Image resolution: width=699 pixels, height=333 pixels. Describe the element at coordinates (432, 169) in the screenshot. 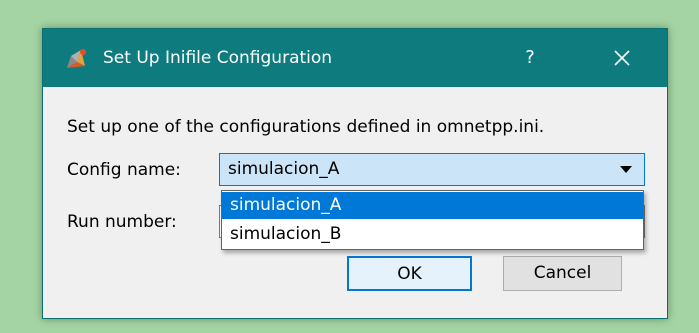

I see `config-name-combobox: simulacion_A` at that location.